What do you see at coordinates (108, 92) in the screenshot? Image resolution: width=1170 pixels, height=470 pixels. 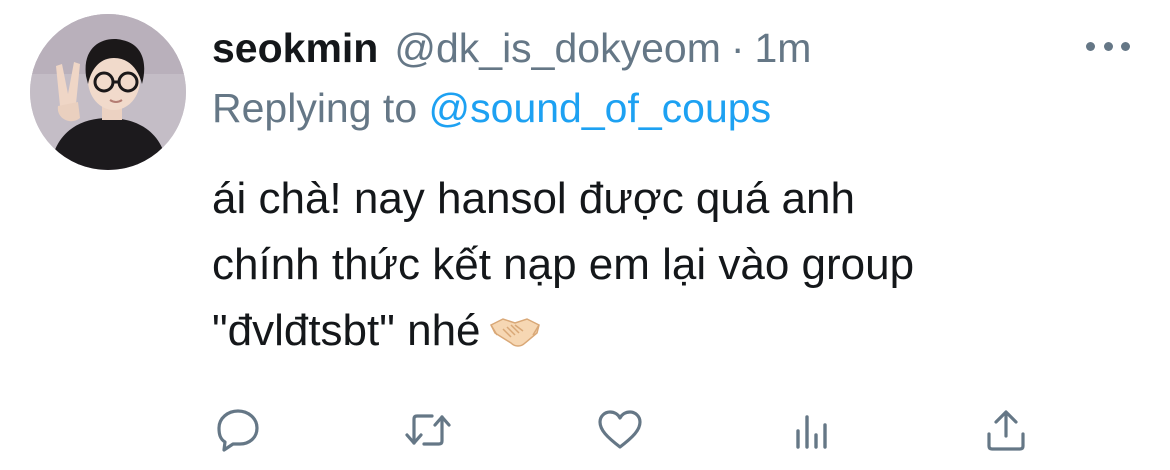 I see `avatar` at bounding box center [108, 92].